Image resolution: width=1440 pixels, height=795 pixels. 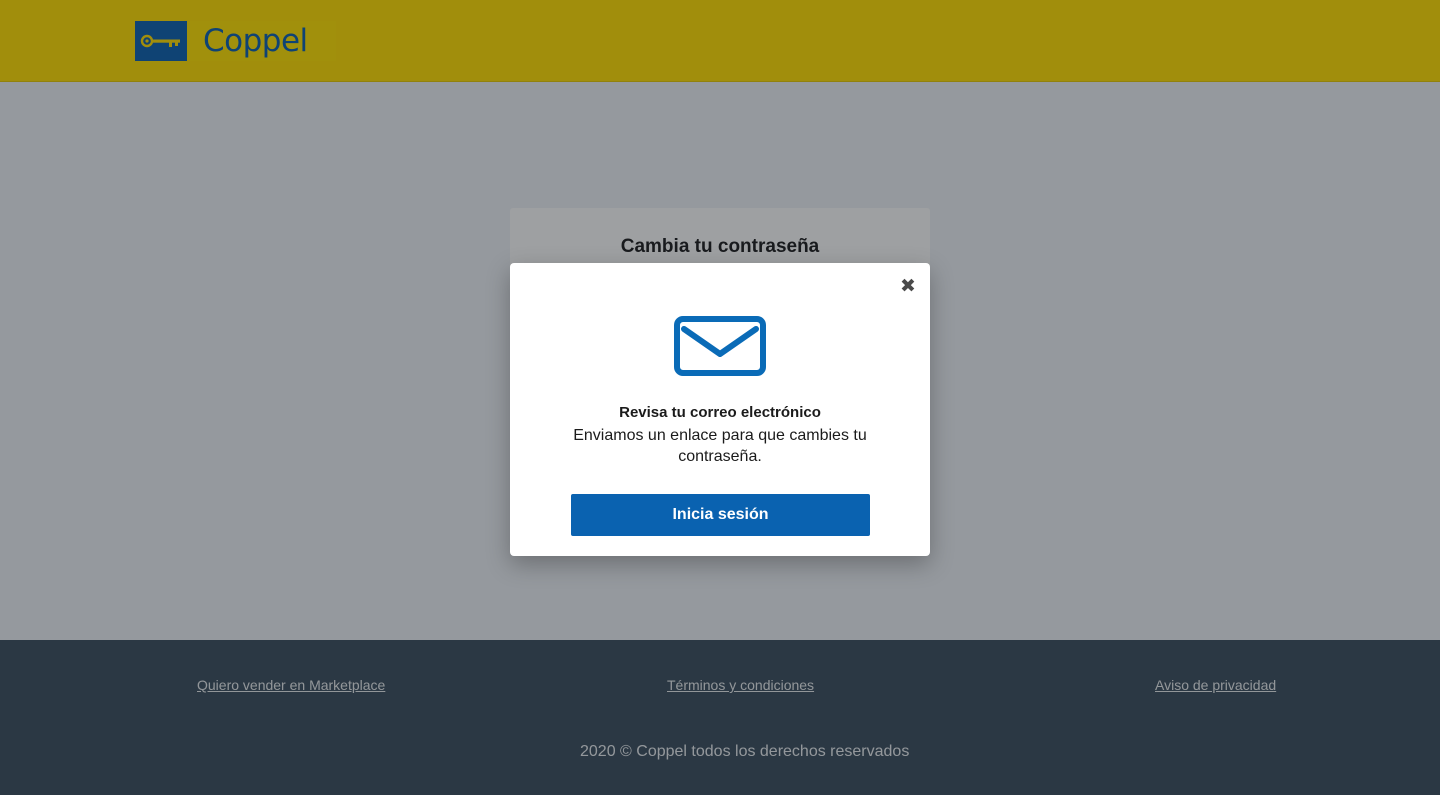 I want to click on modal-heading: Revisa tu correo electrónico, so click(x=720, y=412).